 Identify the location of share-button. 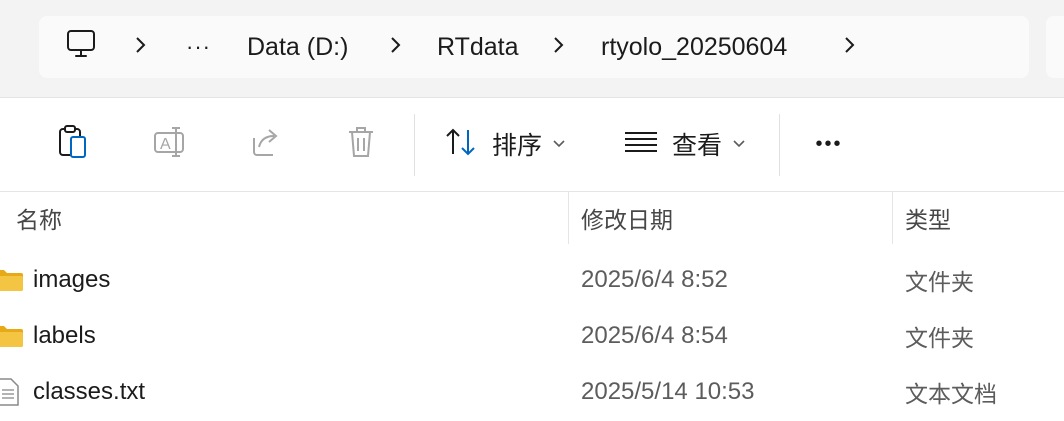
(266, 144).